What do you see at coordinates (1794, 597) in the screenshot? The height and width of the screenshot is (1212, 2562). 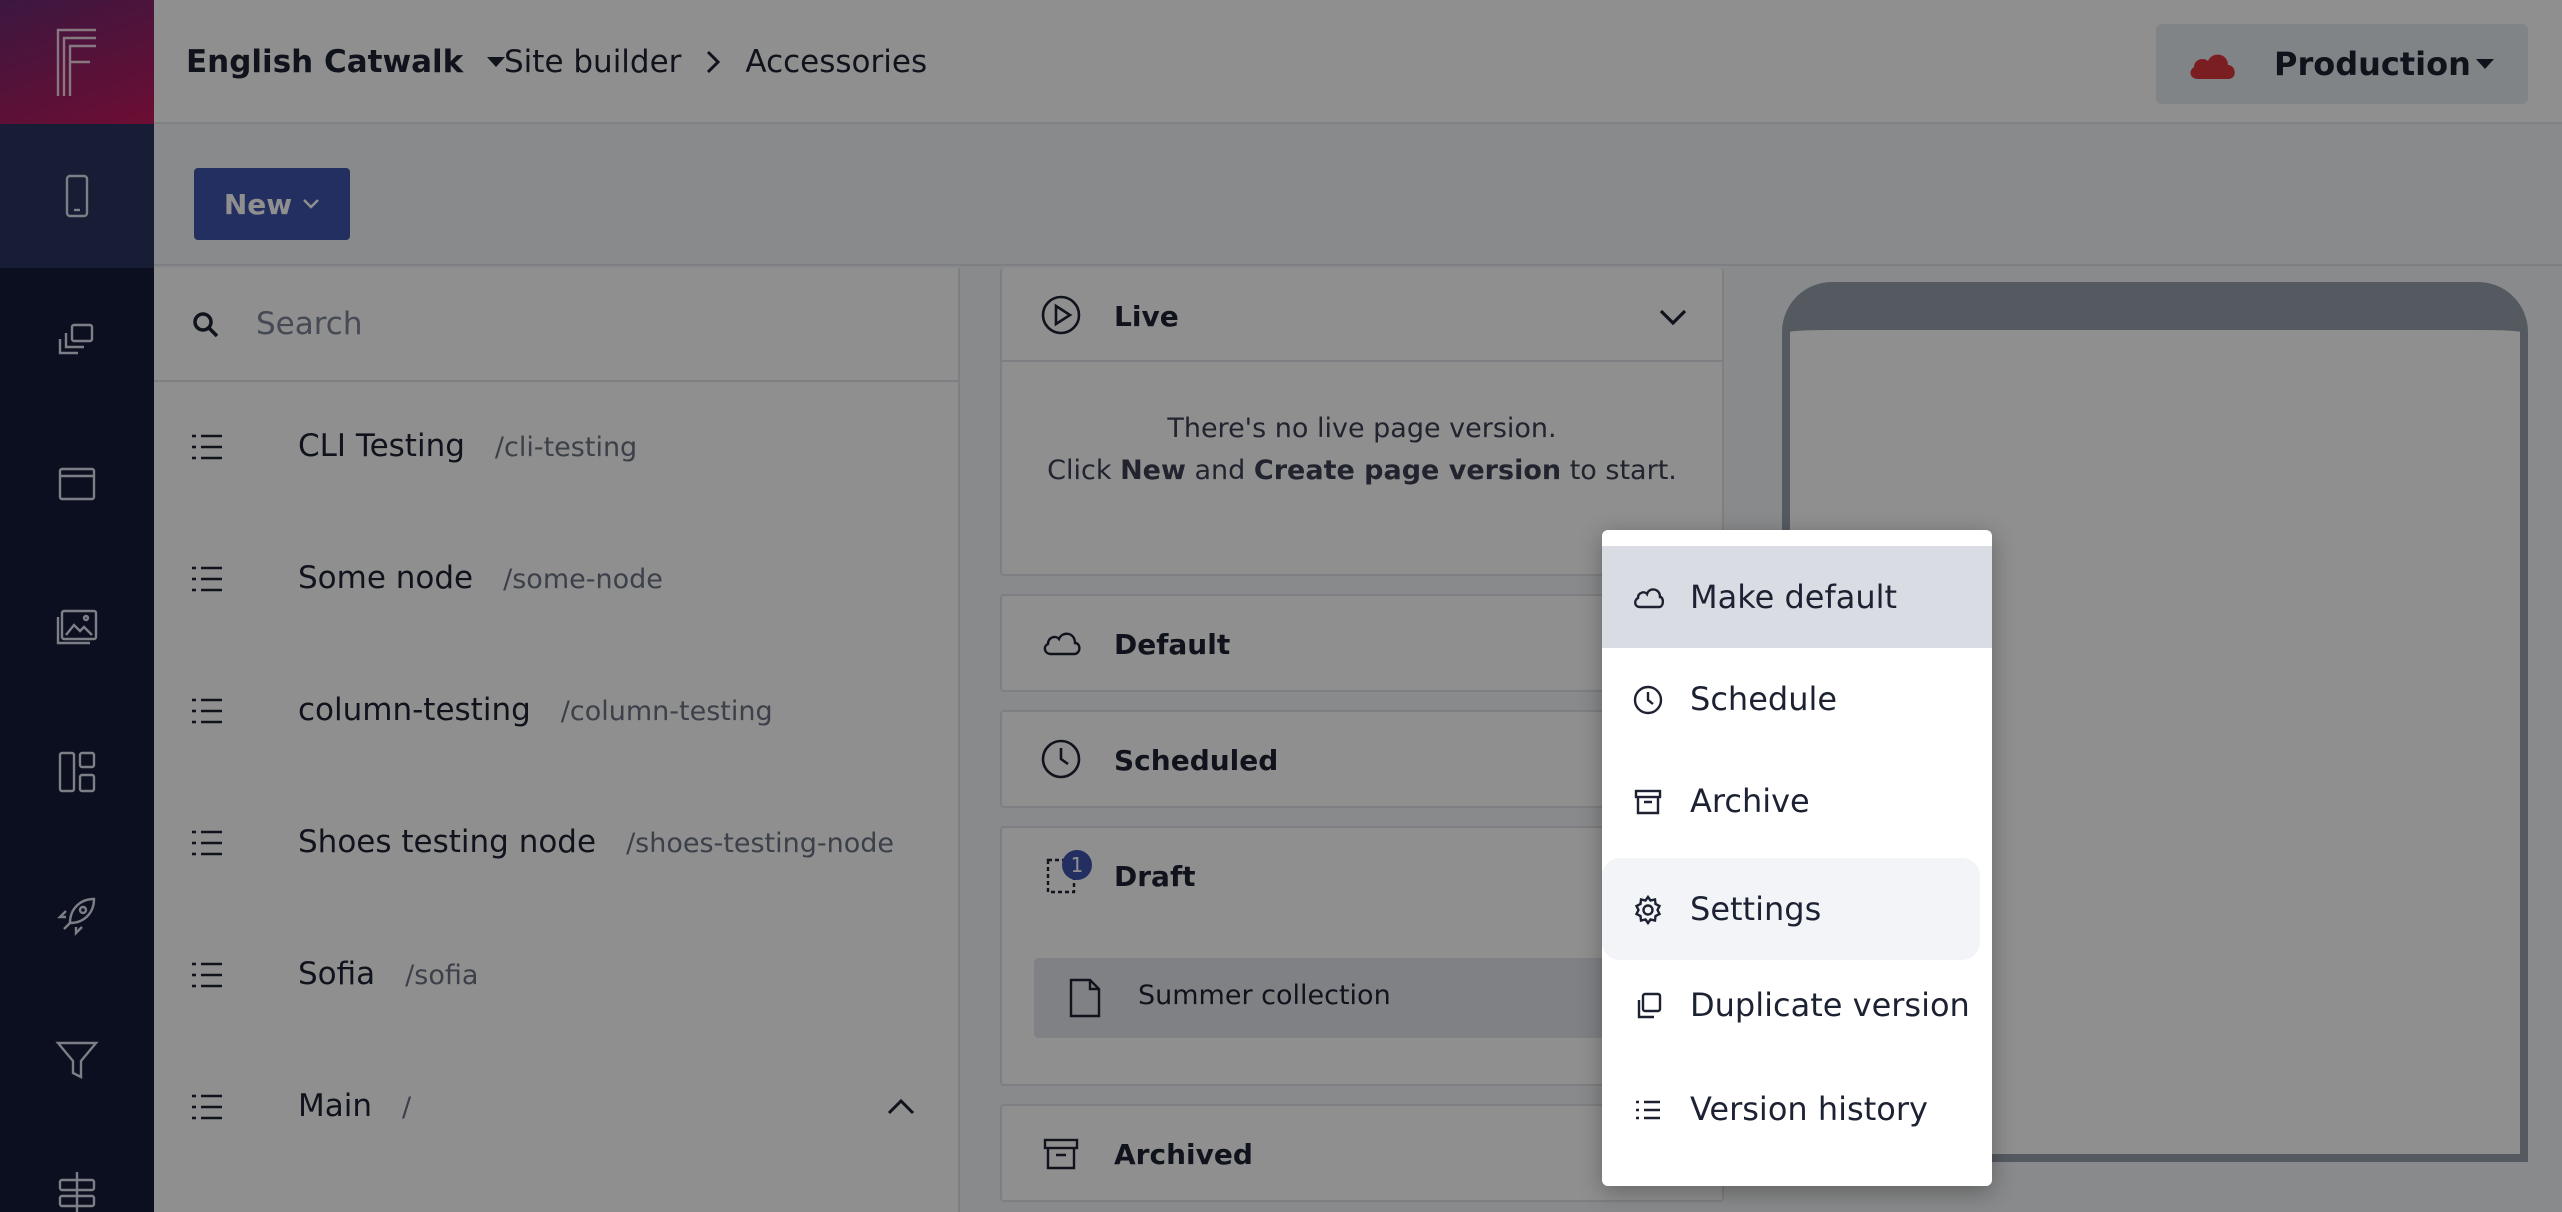 I see `menu-label: Make default` at bounding box center [1794, 597].